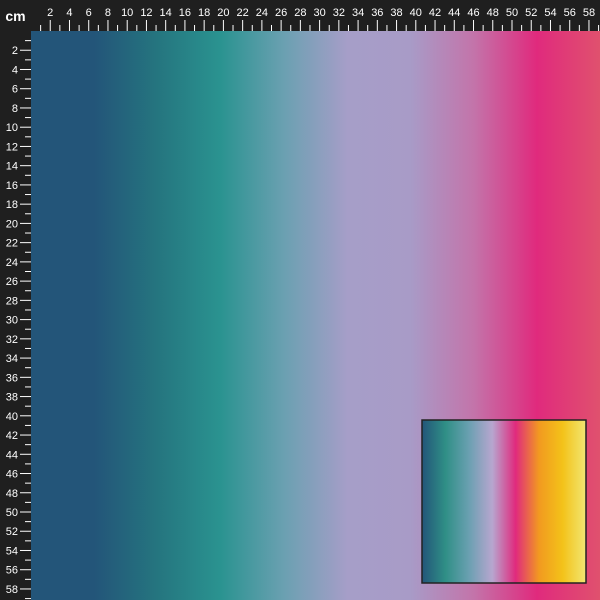 This screenshot has width=600, height=600. I want to click on left-ruler-label: 10, so click(12, 128).